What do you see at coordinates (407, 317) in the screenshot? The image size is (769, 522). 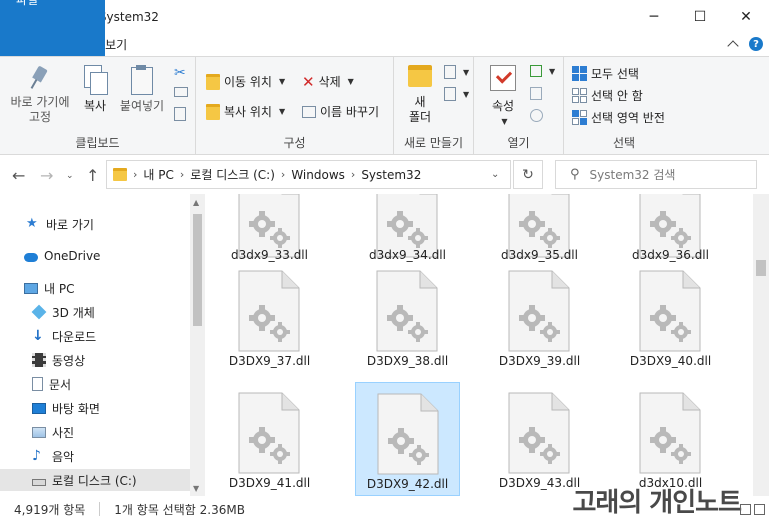 I see `file-item: D3DX9_38.dll` at bounding box center [407, 317].